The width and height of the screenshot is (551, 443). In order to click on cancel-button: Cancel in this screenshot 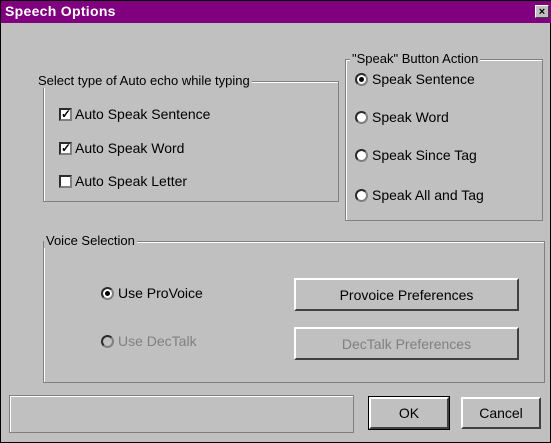, I will do `click(501, 413)`.